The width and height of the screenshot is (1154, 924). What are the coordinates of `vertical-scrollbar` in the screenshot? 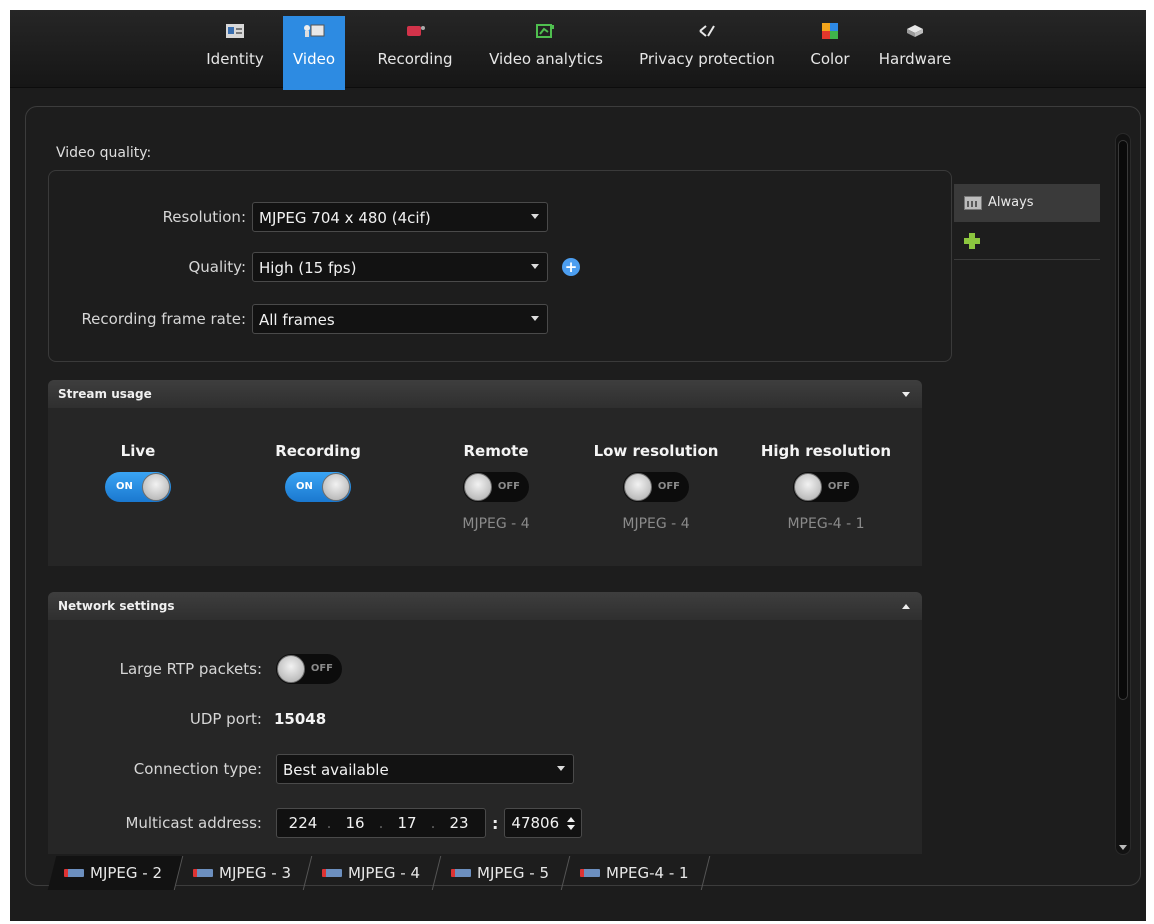 It's located at (1123, 494).